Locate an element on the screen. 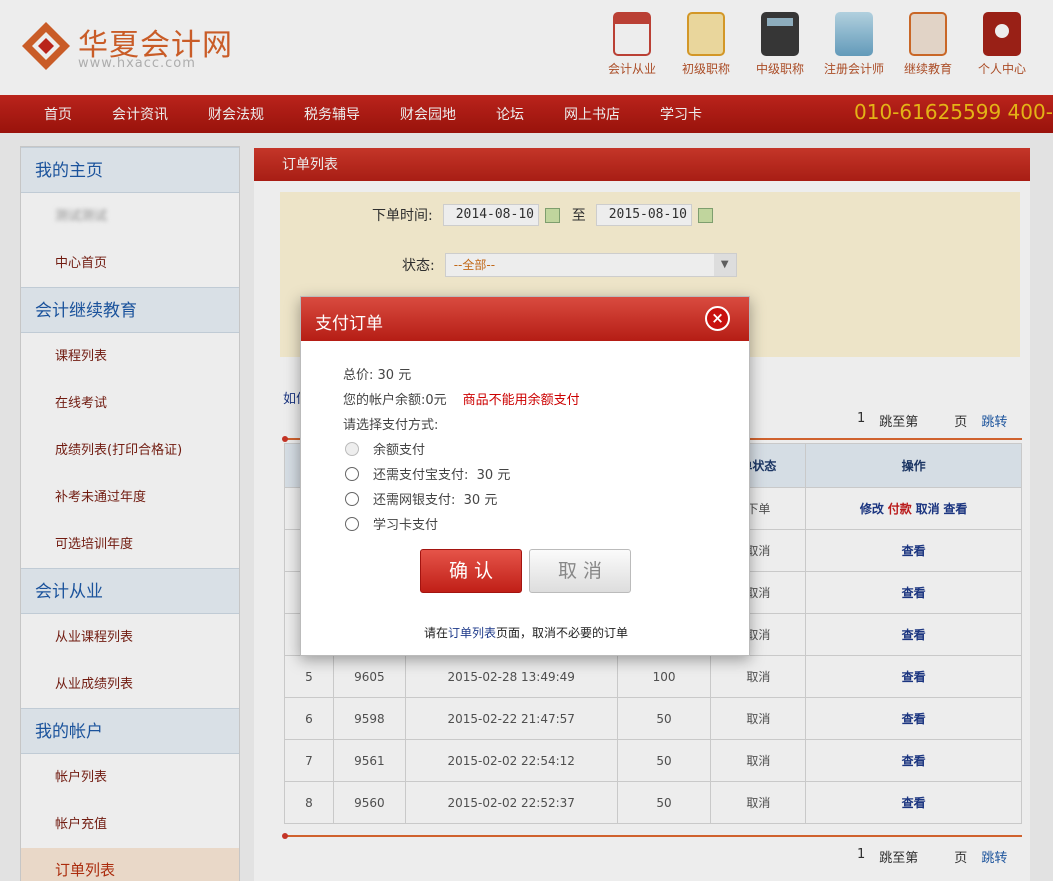 This screenshot has width=1053, height=881. option-netbank: 还需网银支付: 30 元 is located at coordinates (461, 500).